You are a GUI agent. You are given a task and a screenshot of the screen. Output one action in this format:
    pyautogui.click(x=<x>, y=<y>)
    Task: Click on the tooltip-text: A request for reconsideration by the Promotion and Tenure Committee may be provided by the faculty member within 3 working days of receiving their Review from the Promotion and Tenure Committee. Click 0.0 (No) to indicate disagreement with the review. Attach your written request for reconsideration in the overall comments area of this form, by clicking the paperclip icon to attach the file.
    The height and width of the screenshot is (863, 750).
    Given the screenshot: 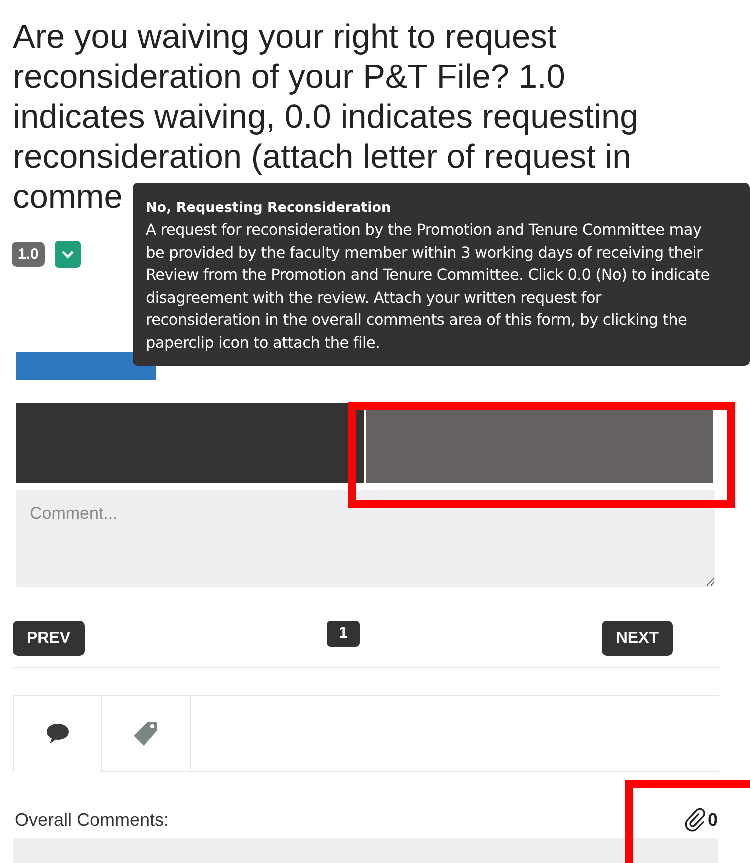 What is the action you would take?
    pyautogui.click(x=428, y=287)
    